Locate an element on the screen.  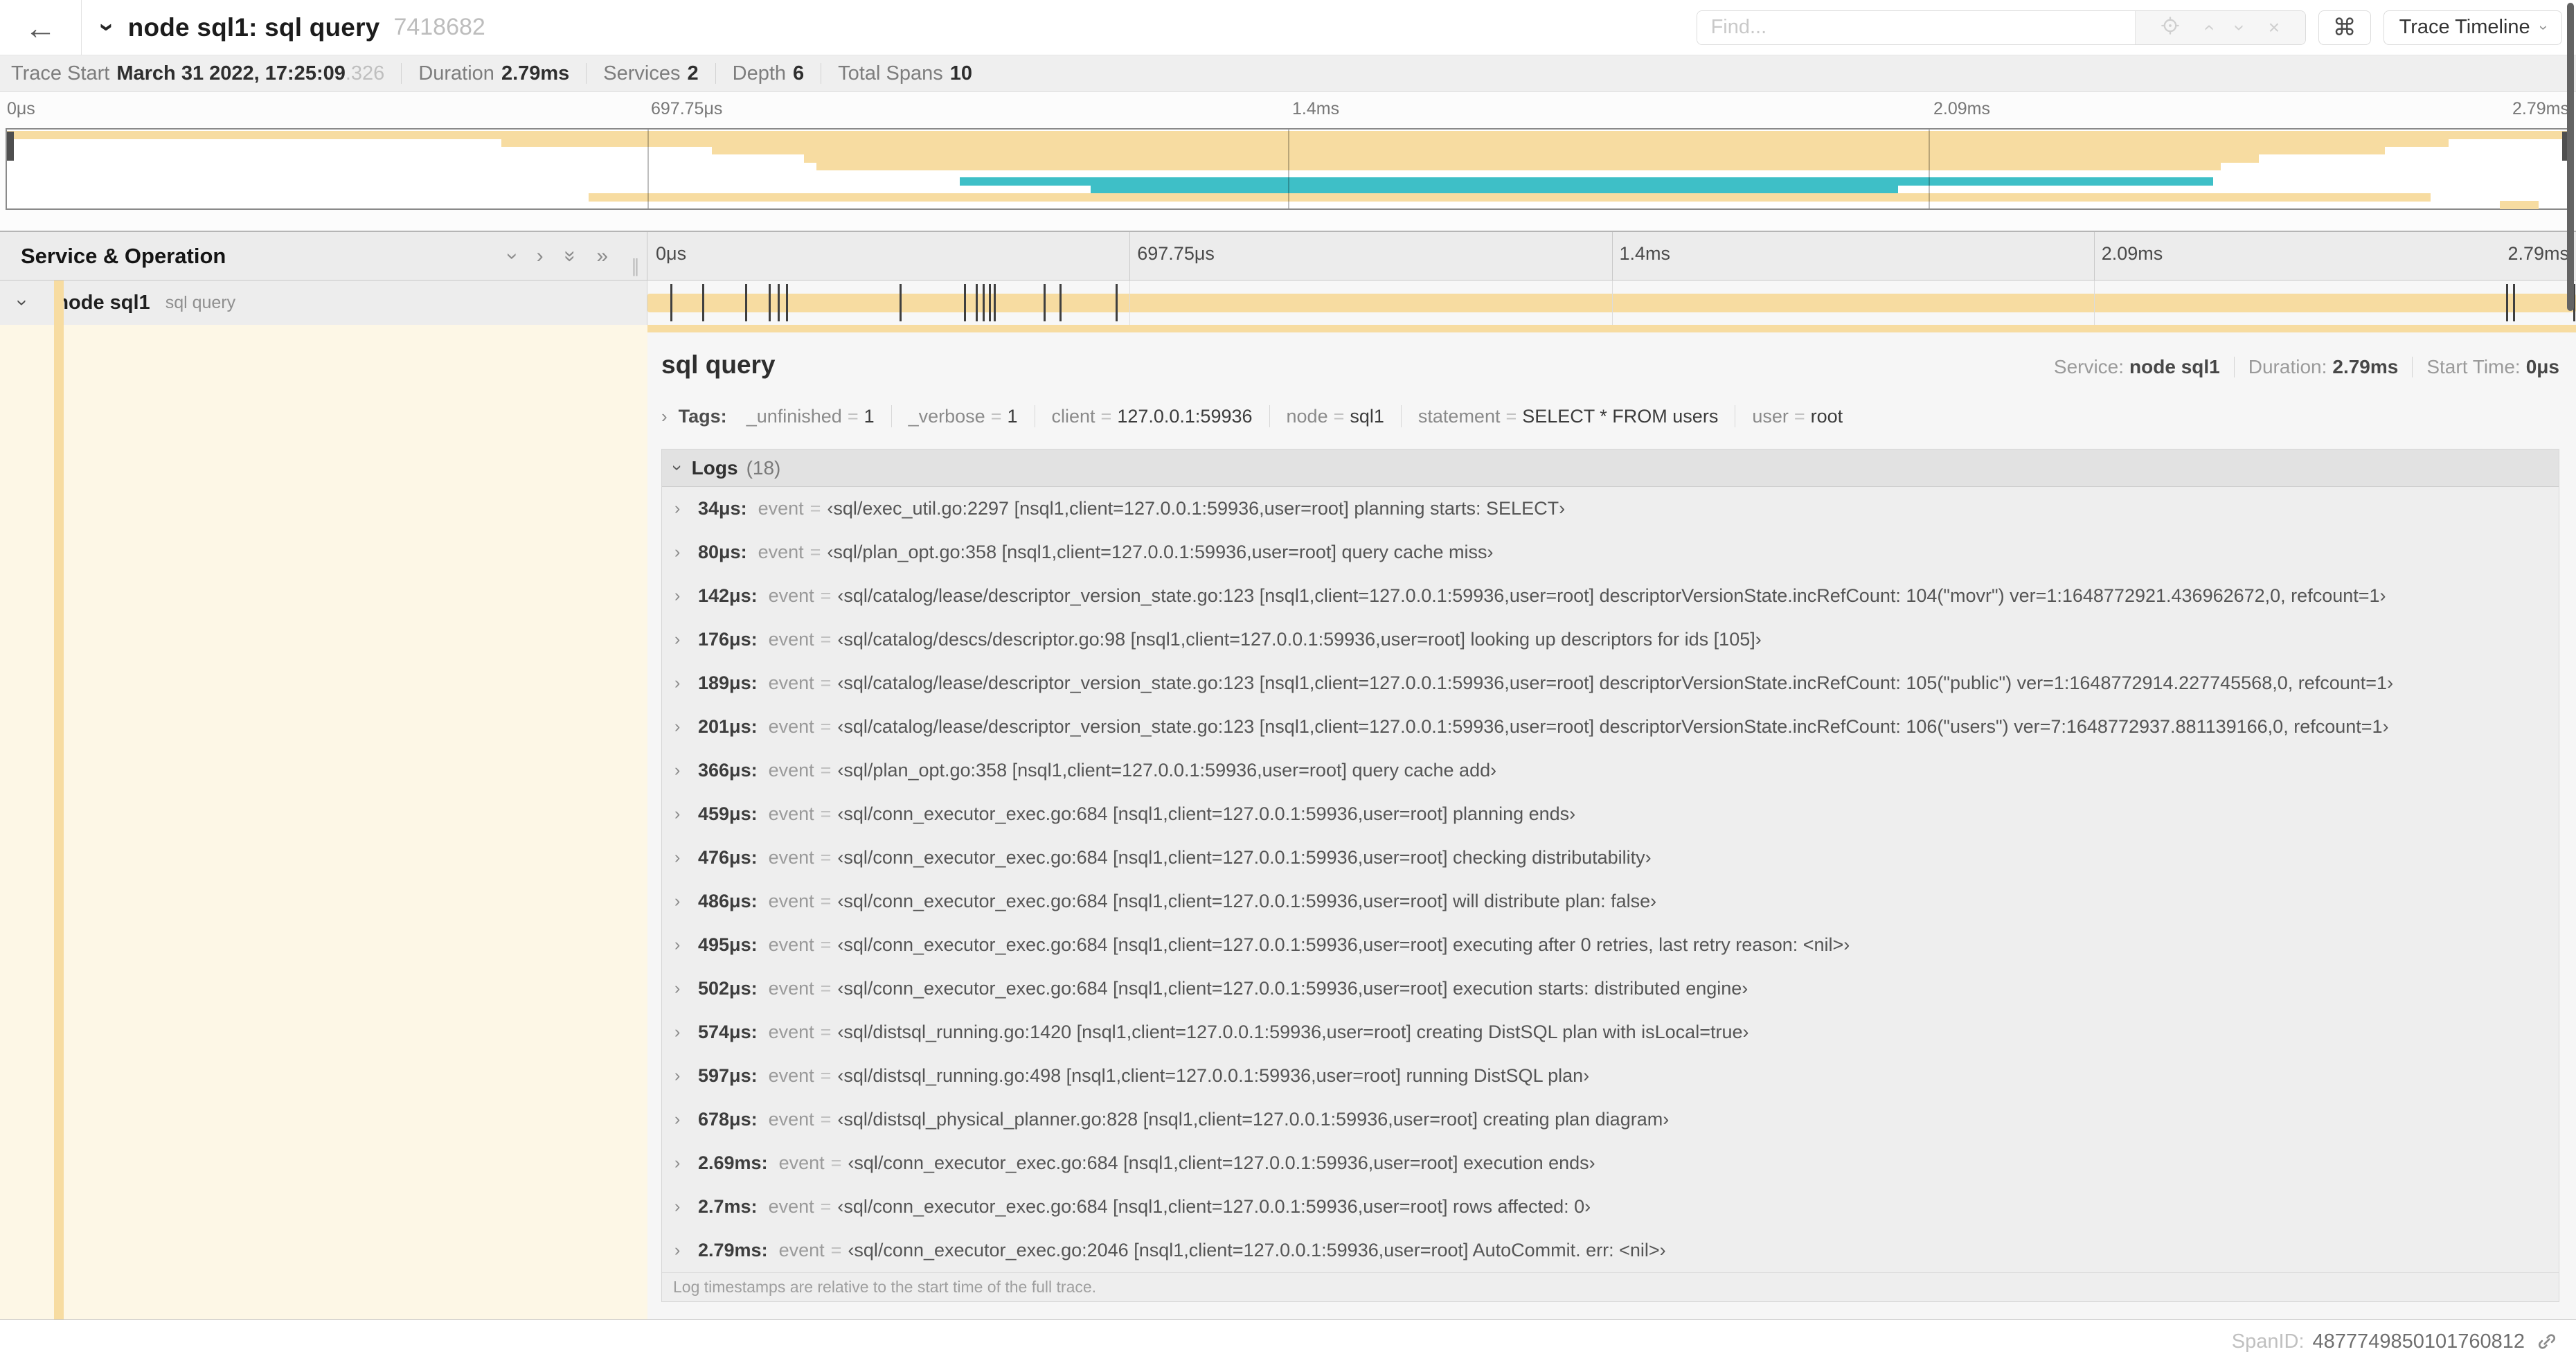
deep-link-icon is located at coordinates (2547, 1342).